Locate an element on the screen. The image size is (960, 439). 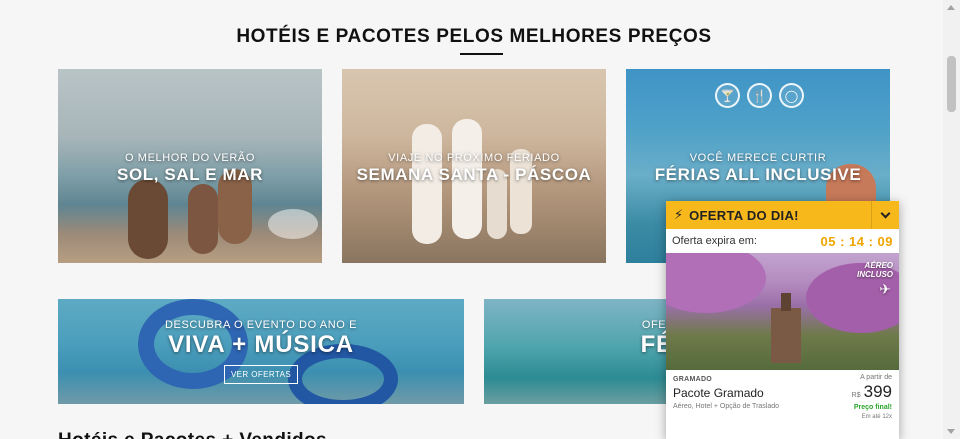
airplane-icon: ✈ is located at coordinates (885, 289).